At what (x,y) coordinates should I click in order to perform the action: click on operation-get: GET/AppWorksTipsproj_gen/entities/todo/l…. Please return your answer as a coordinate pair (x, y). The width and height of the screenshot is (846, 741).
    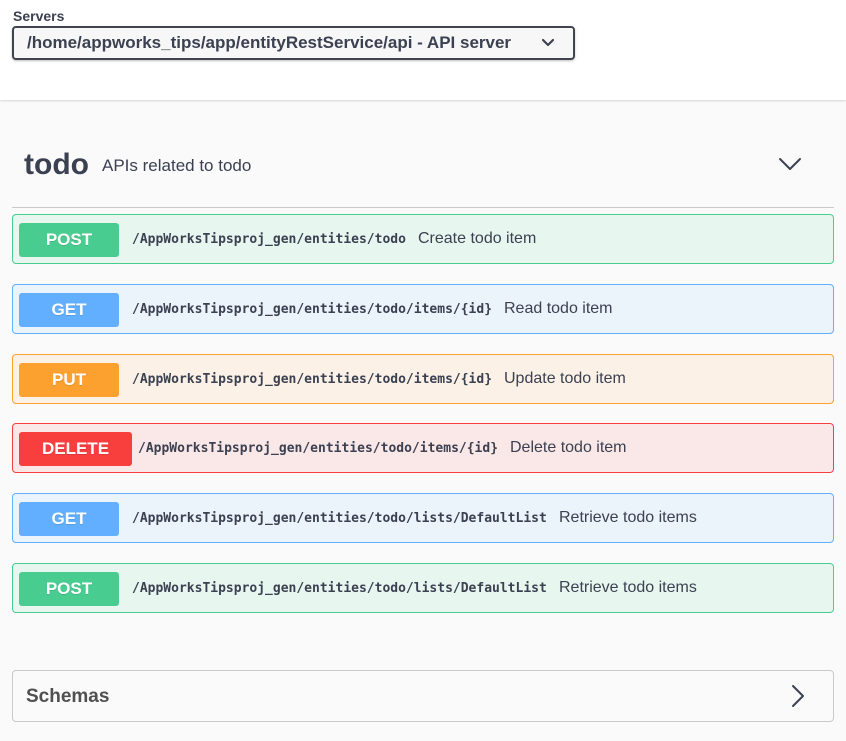
    Looking at the image, I should click on (423, 518).